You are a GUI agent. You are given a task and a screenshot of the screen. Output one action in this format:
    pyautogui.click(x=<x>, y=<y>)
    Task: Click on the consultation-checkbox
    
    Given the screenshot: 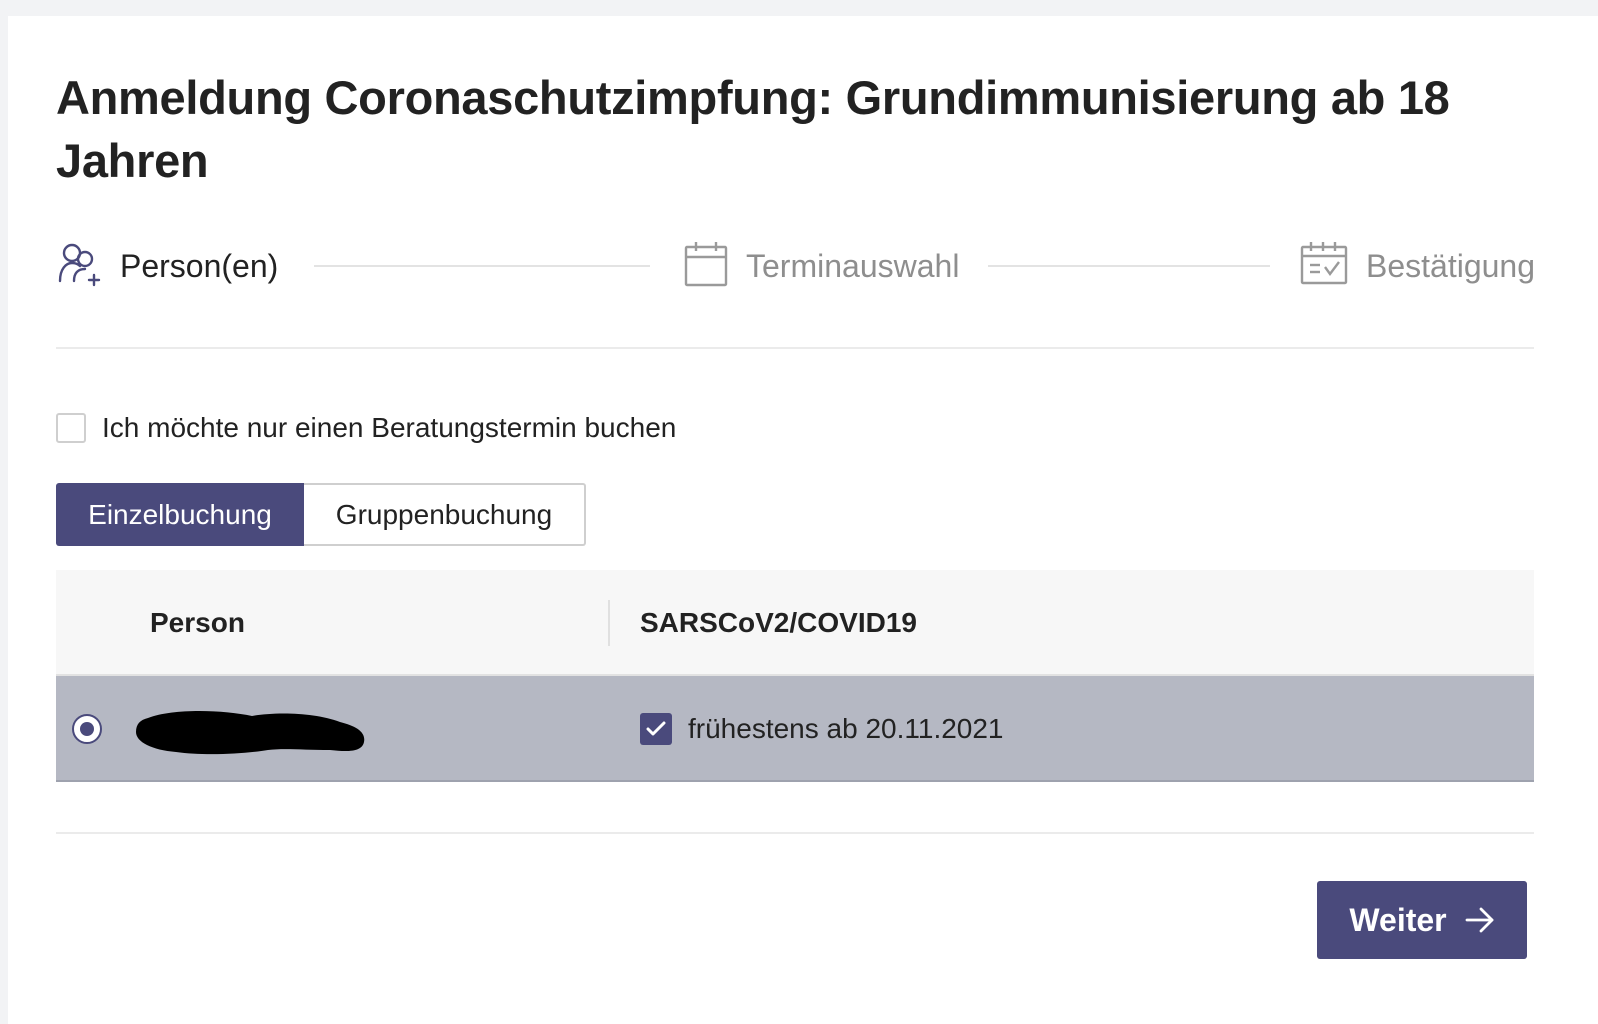 What is the action you would take?
    pyautogui.click(x=71, y=428)
    